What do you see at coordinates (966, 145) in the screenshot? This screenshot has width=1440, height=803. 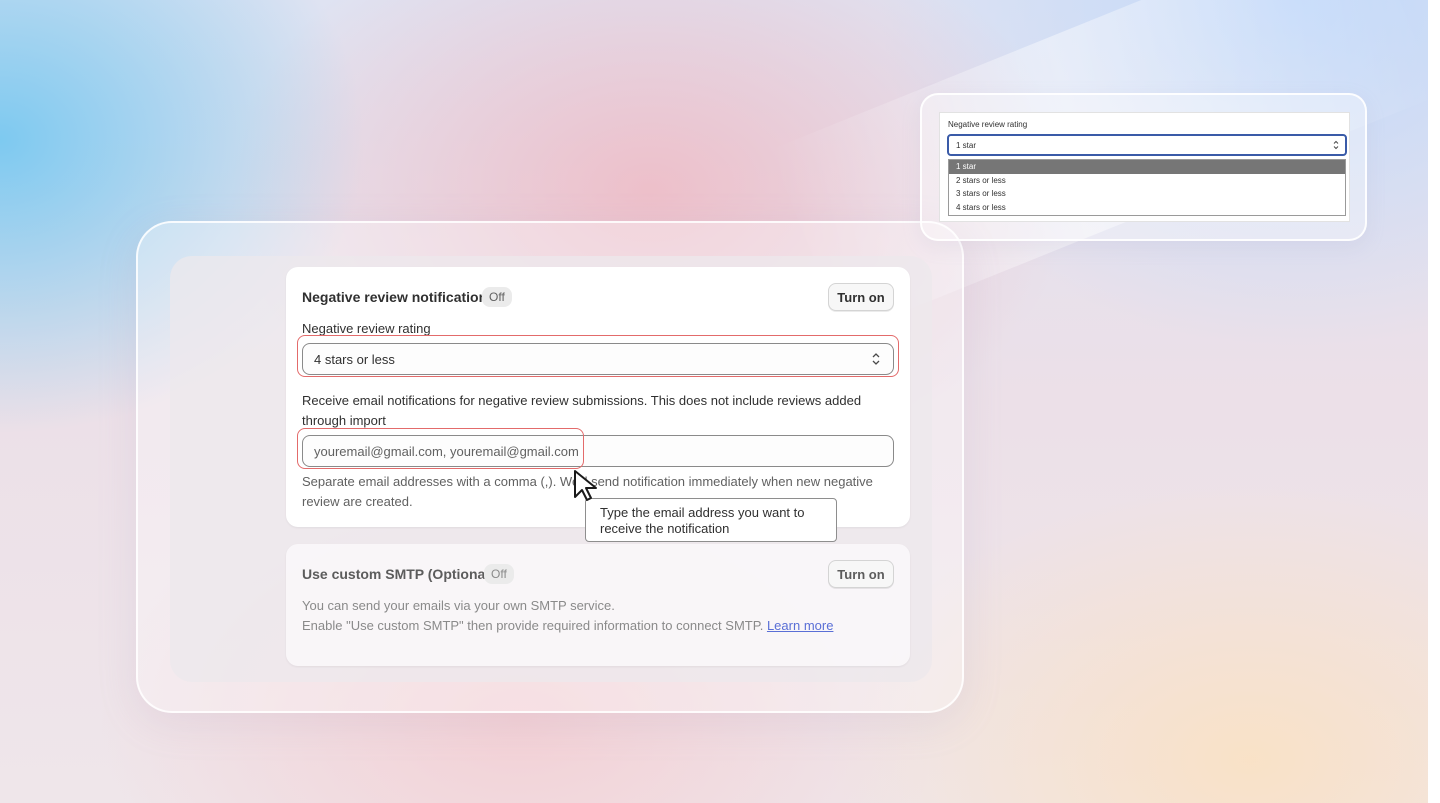 I see `dropdown-selected-value: 1 star` at bounding box center [966, 145].